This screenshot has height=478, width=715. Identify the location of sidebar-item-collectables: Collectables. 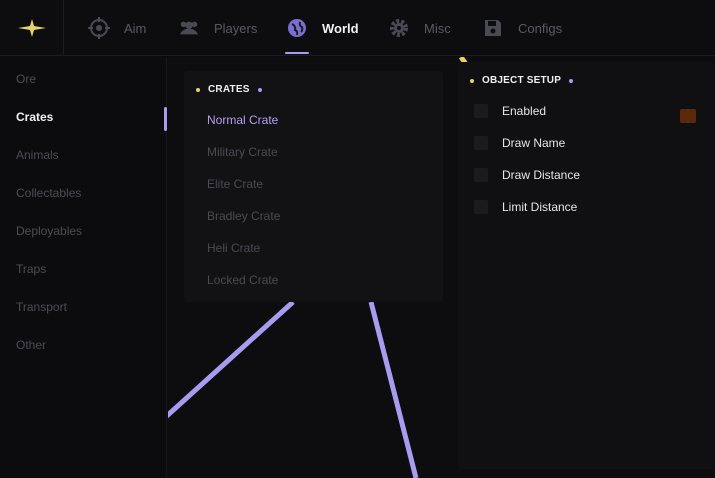
(48, 193).